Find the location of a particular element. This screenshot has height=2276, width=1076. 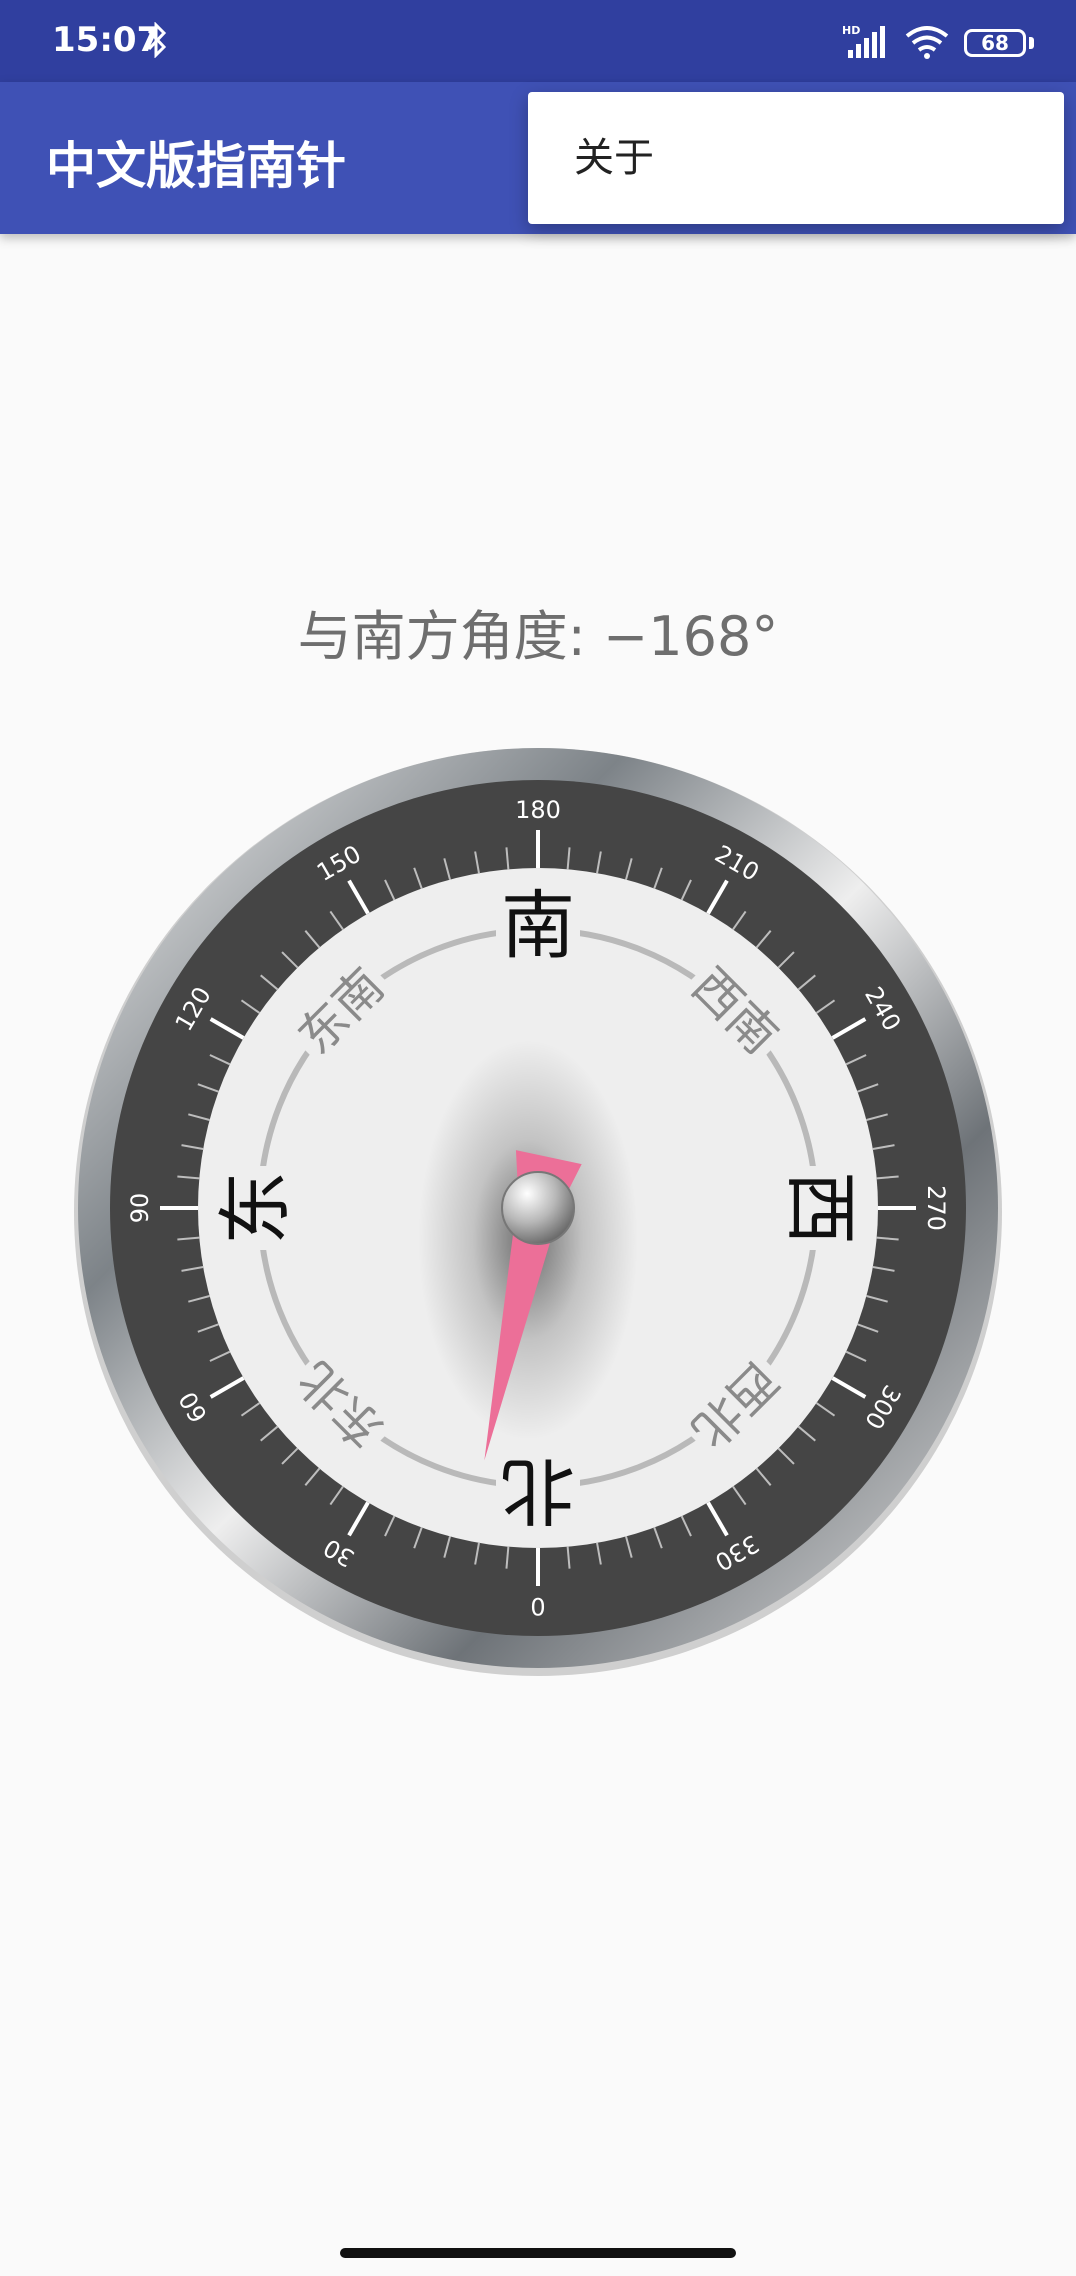

signal-icon: HD is located at coordinates (863, 41).